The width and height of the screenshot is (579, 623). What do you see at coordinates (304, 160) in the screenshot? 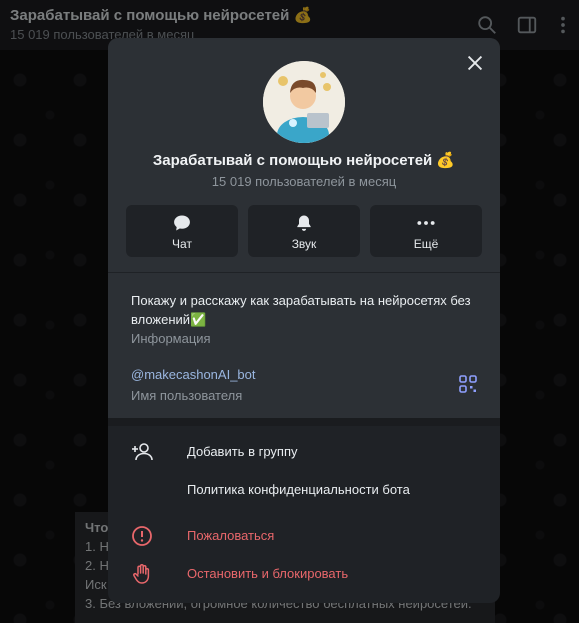
I see `bot-name: Зарабатывай с помощью нейросетей 💰` at bounding box center [304, 160].